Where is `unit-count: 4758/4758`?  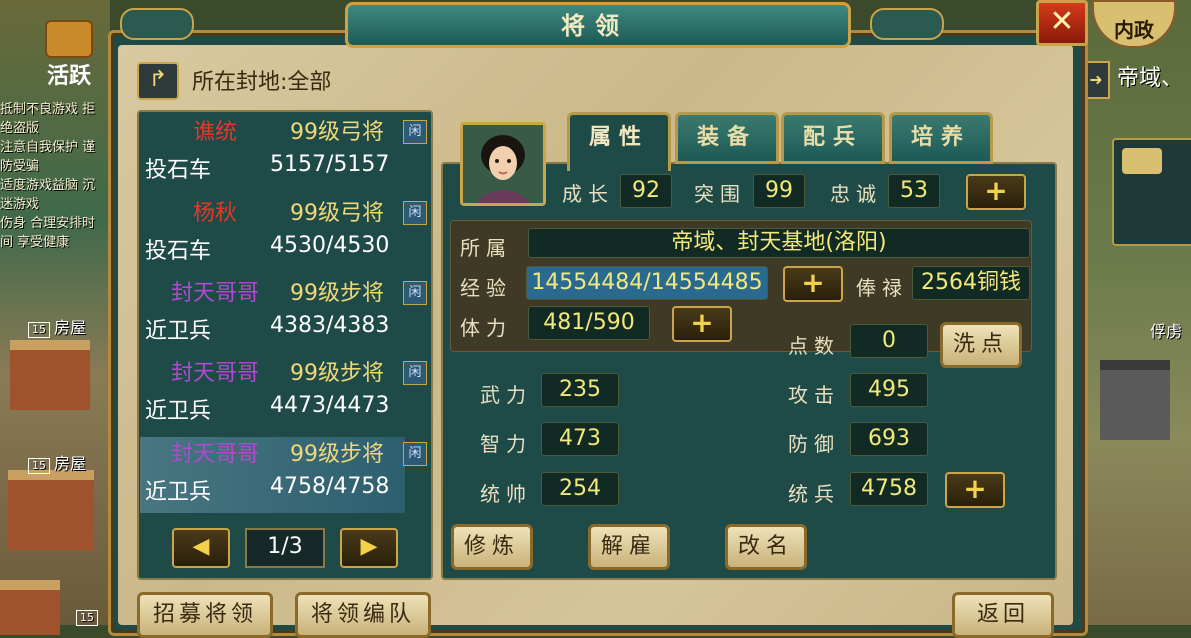
unit-count: 4758/4758 is located at coordinates (330, 486).